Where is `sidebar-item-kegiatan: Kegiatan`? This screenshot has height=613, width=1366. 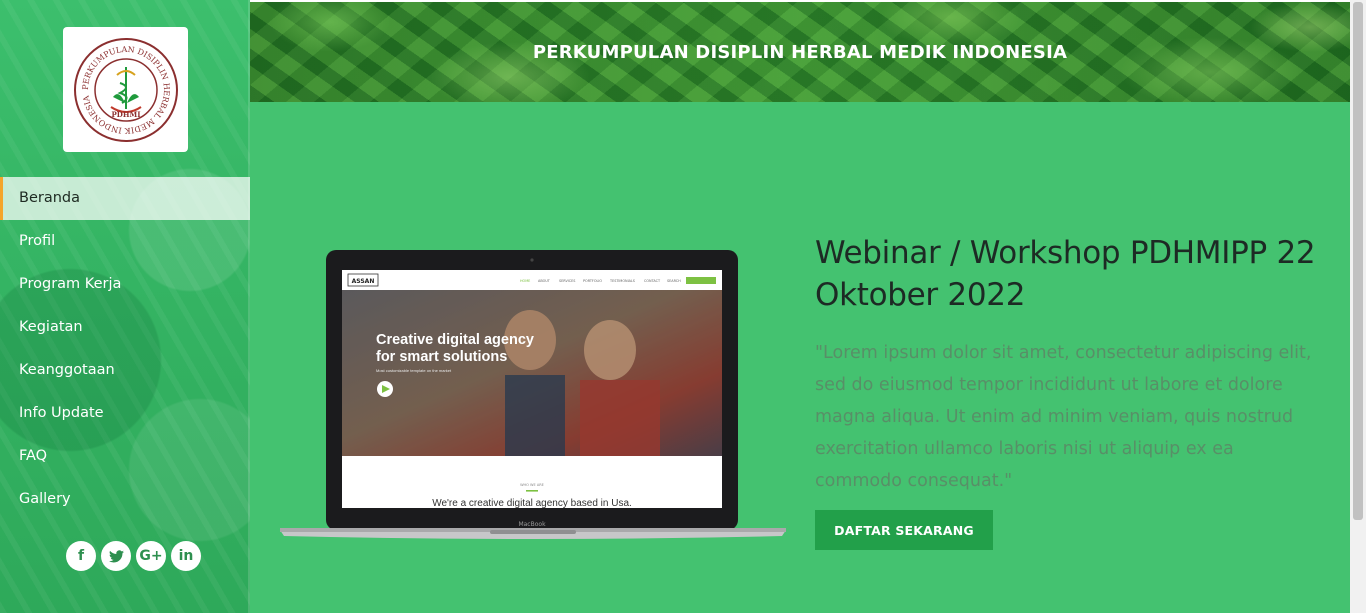 sidebar-item-kegiatan: Kegiatan is located at coordinates (125, 327).